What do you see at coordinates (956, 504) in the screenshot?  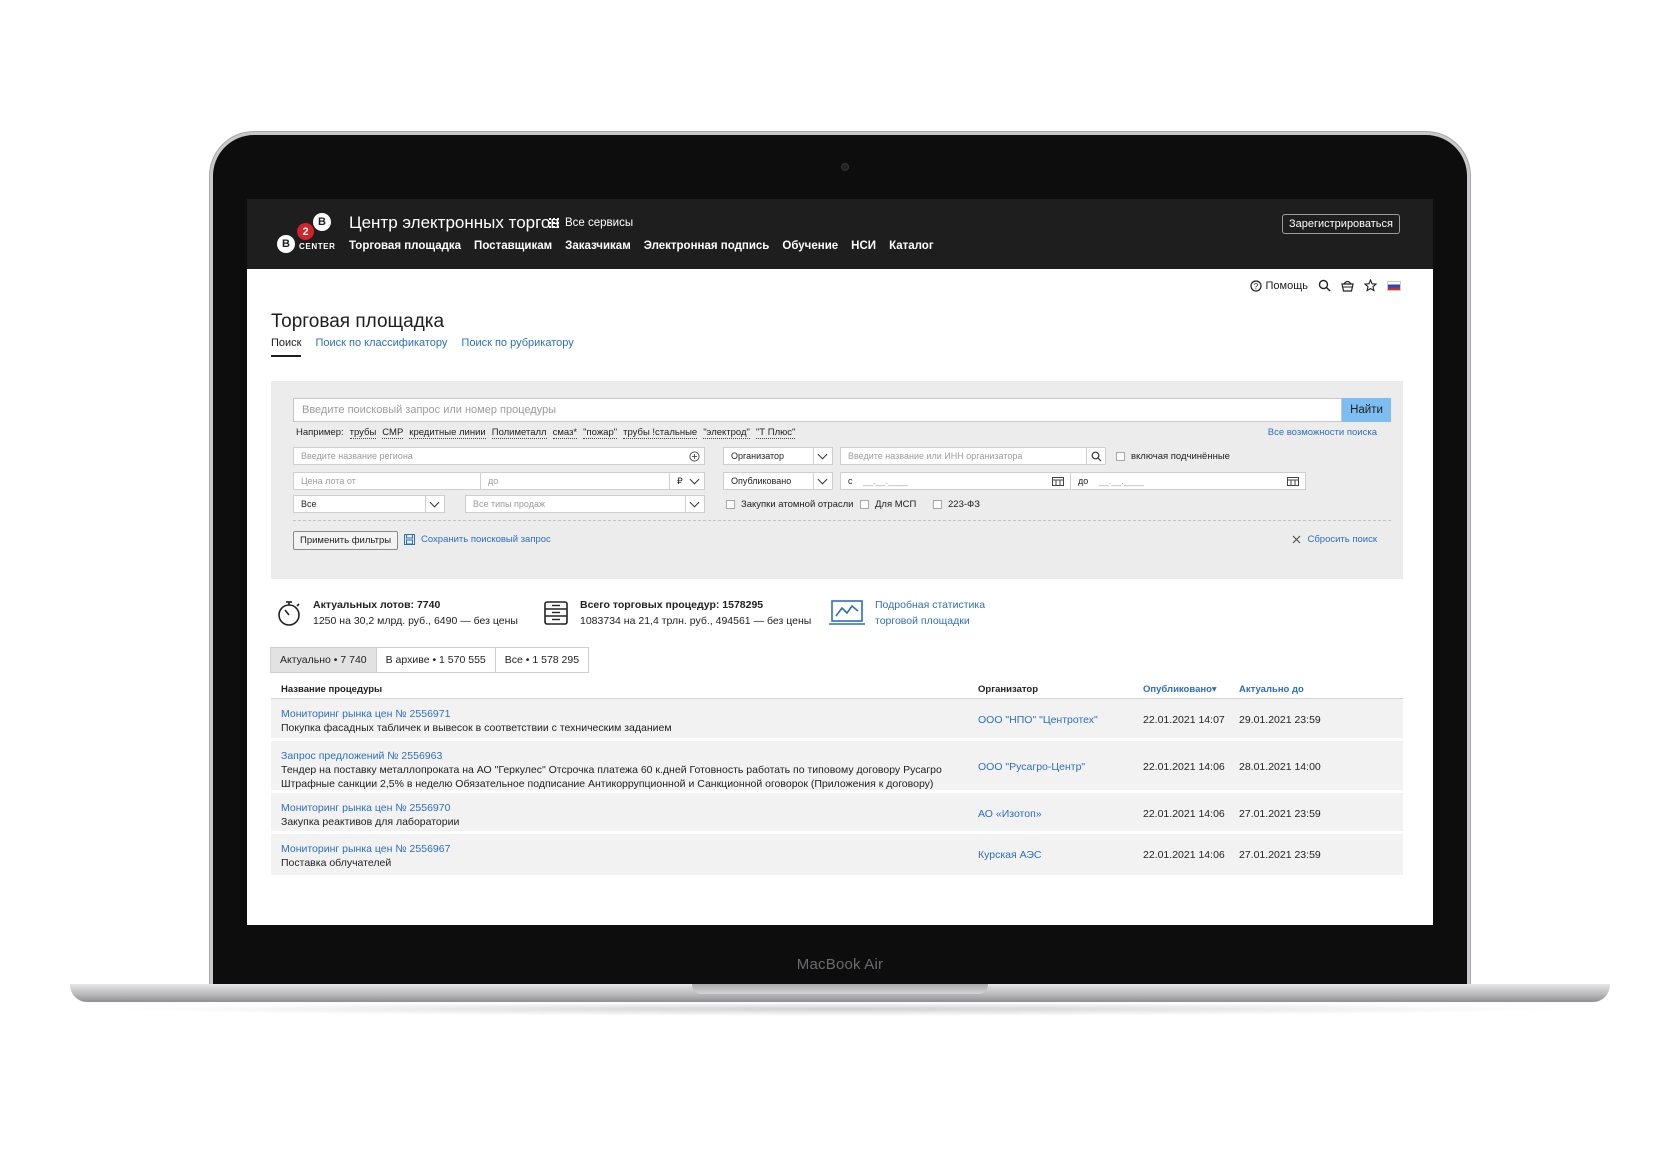 I see `fz223-checkbox: 223-ФЗ` at bounding box center [956, 504].